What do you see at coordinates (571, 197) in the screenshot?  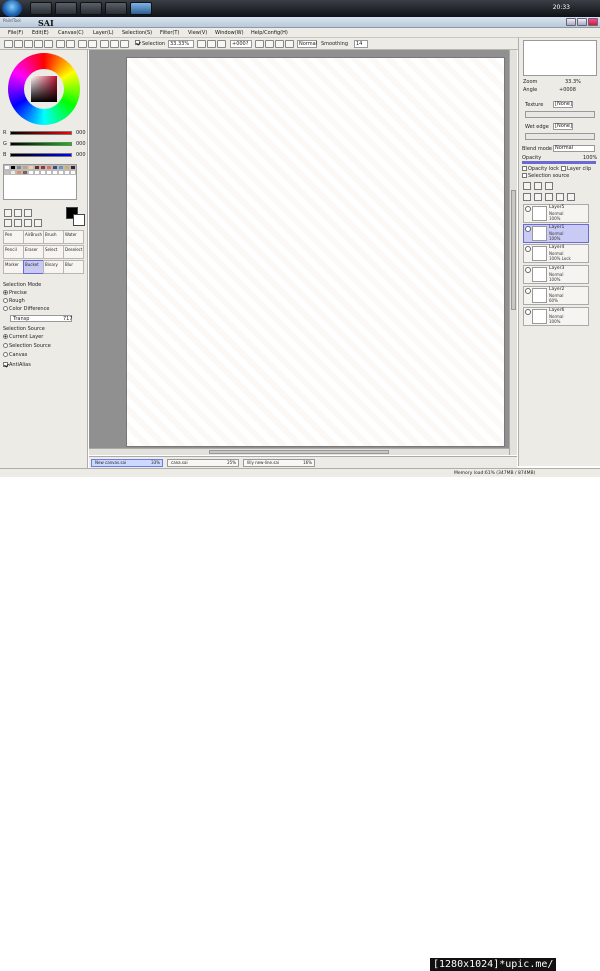 I see `layer-mask-icon` at bounding box center [571, 197].